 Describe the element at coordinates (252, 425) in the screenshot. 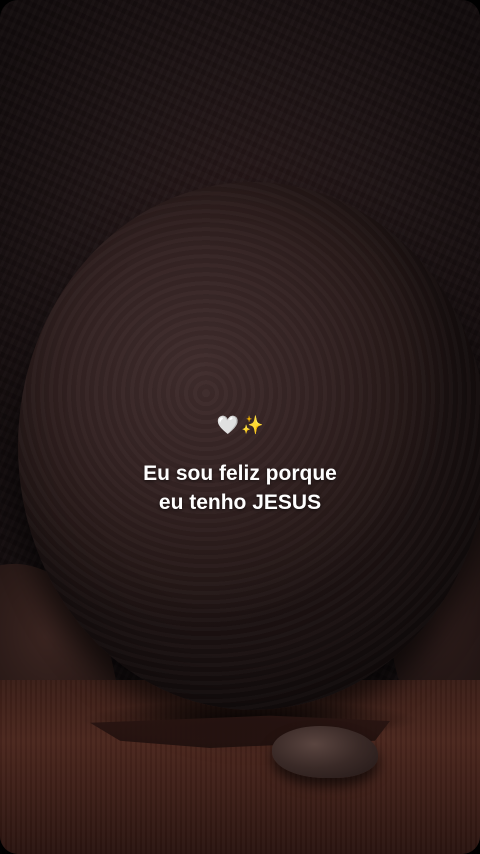

I see `sparkles-icon: ✨` at that location.